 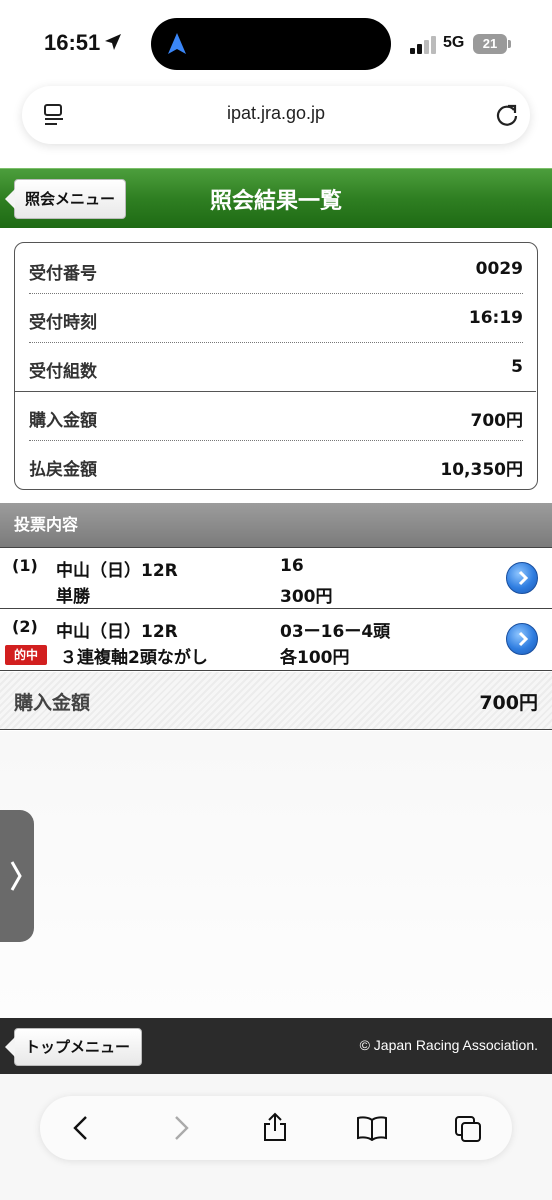 I want to click on summary-value: 0029, so click(x=499, y=269).